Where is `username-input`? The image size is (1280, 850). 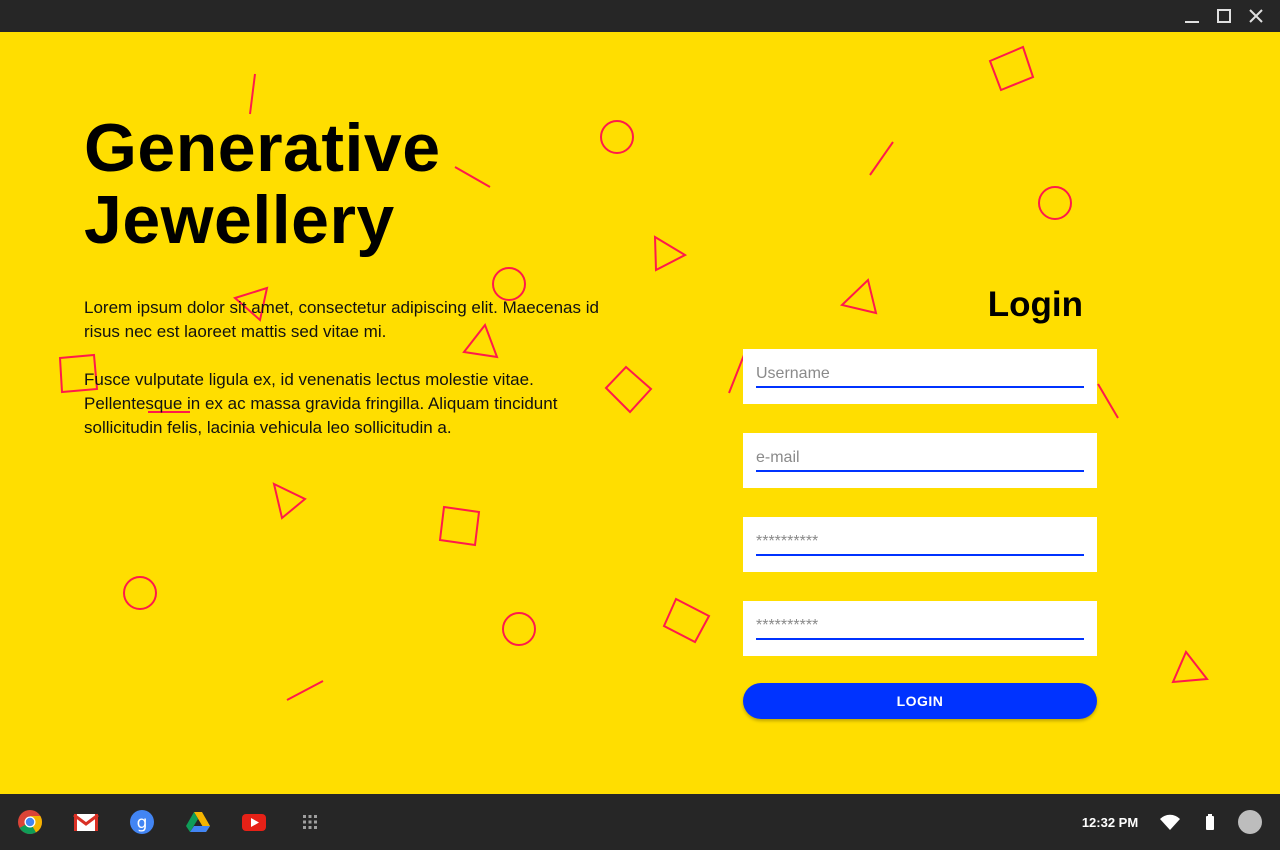 username-input is located at coordinates (920, 374).